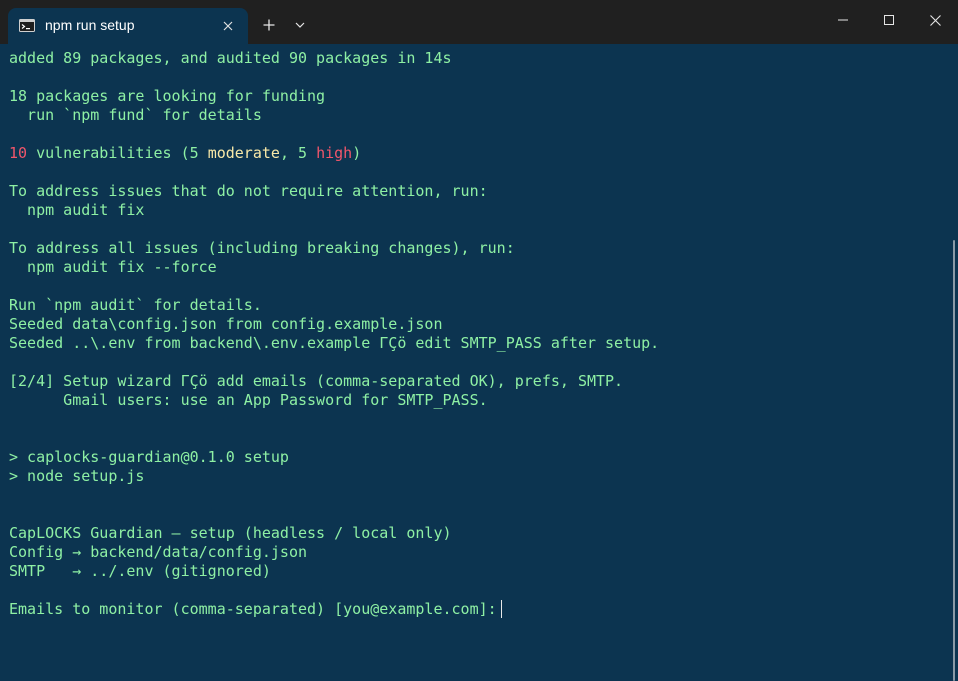  What do you see at coordinates (135, 305) in the screenshot?
I see `output-line: Run `npm audit` for details.` at bounding box center [135, 305].